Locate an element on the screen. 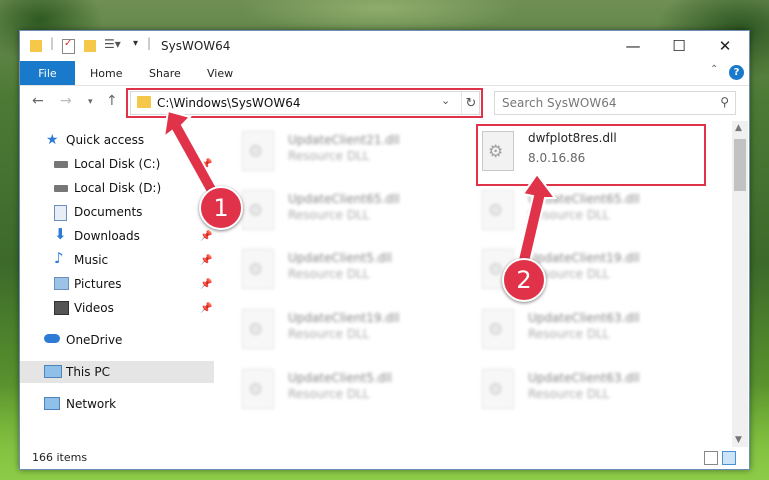 The width and height of the screenshot is (769, 480). list-item: UpdateClient65.dll Resource DLL is located at coordinates (357, 211).